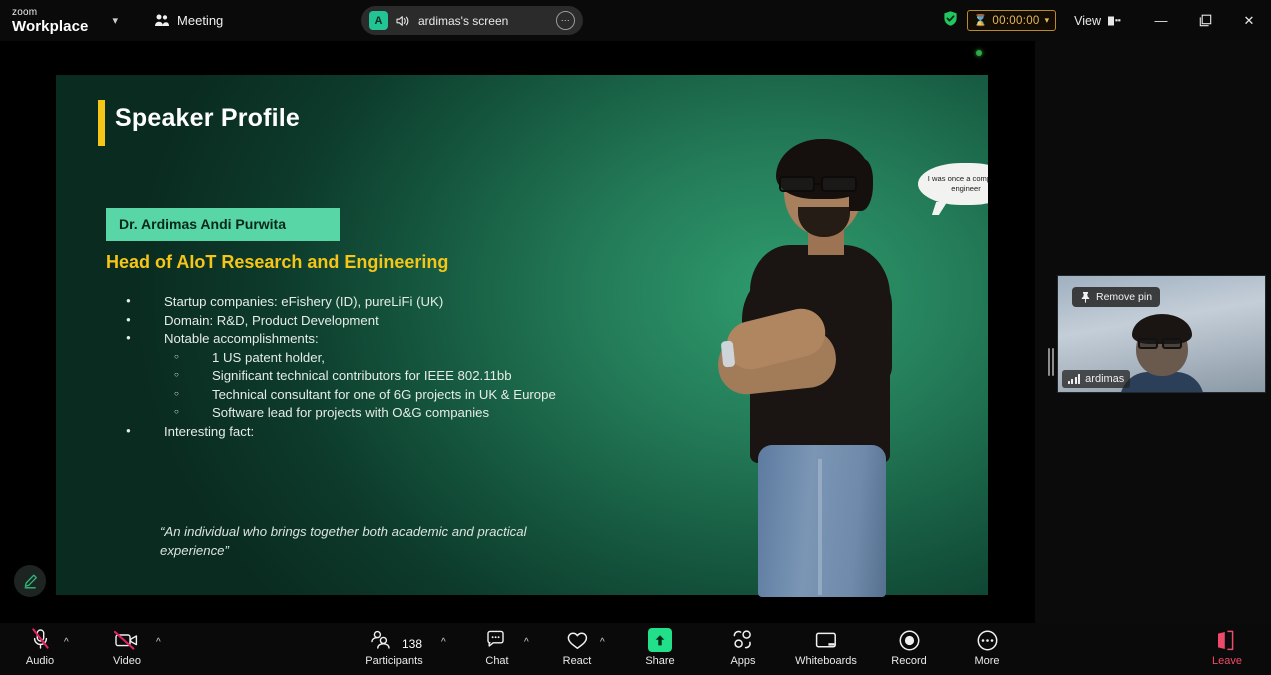 The width and height of the screenshot is (1271, 675). I want to click on meeting-timer: ⌛ 00:00:00 ▾, so click(1011, 20).